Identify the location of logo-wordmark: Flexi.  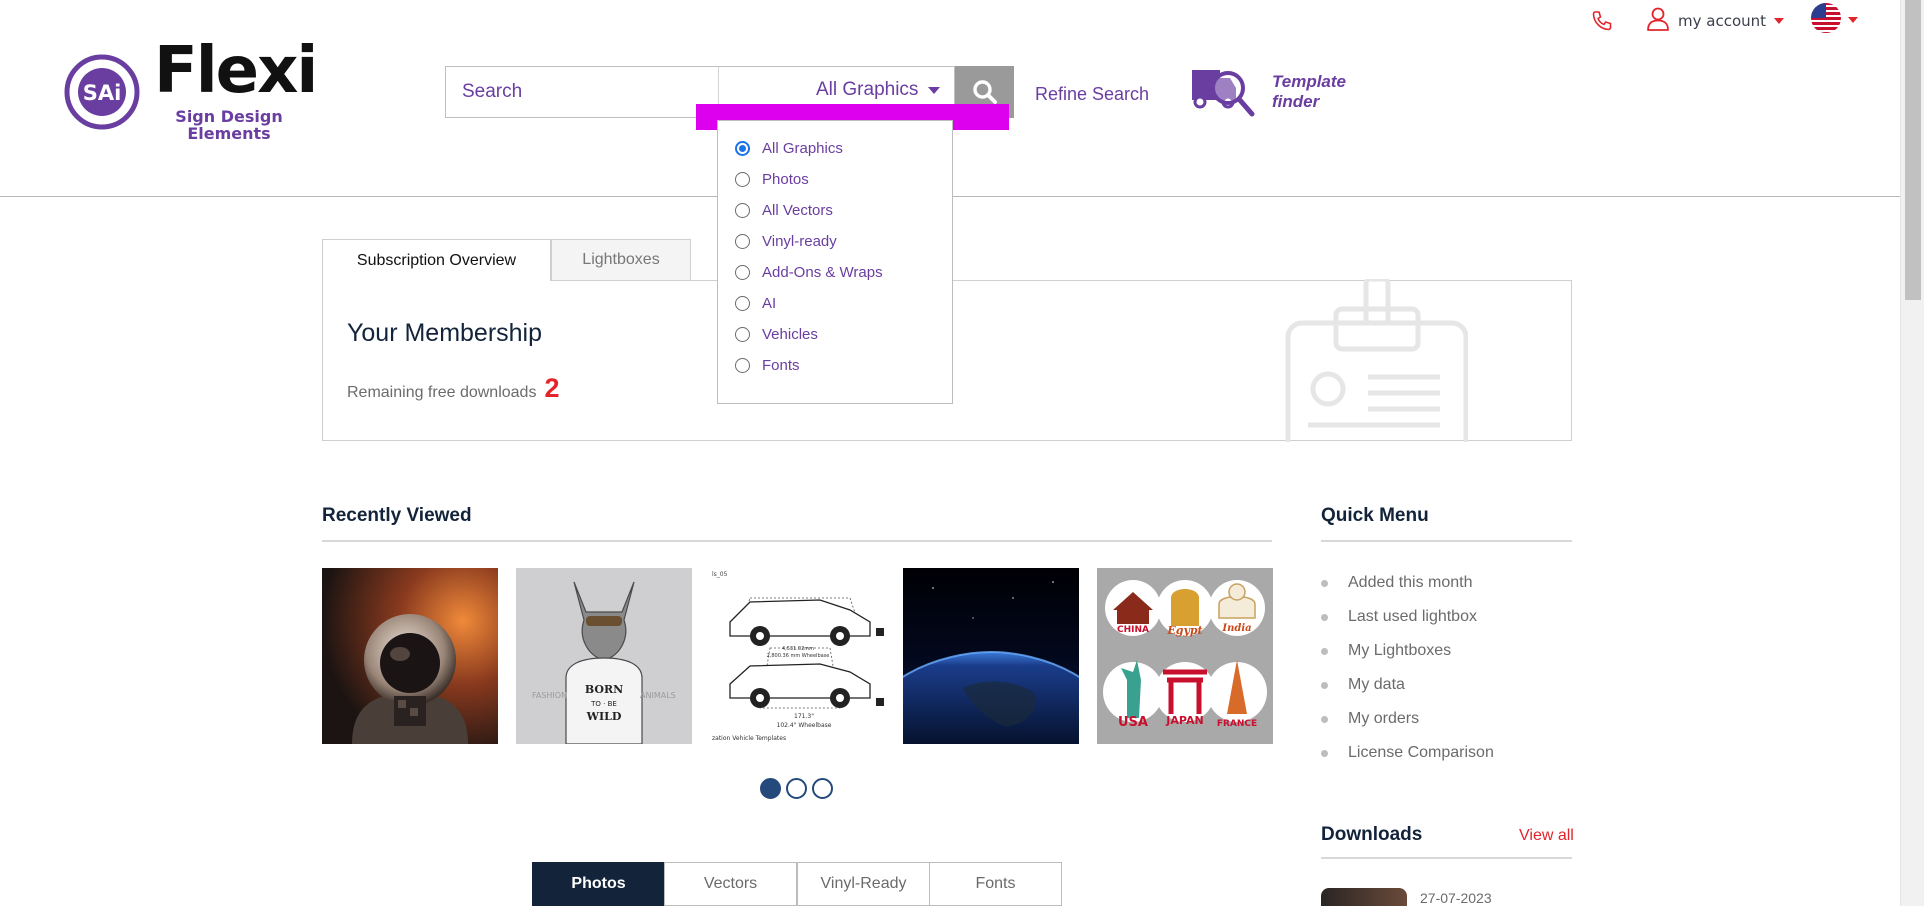
(236, 71).